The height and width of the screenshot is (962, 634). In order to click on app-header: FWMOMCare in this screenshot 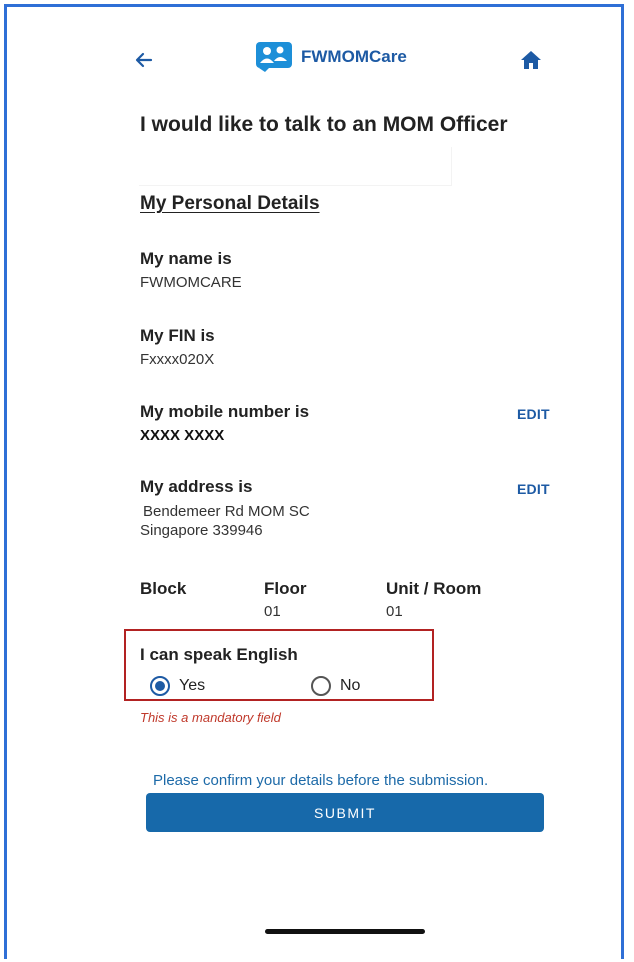, I will do `click(304, 60)`.